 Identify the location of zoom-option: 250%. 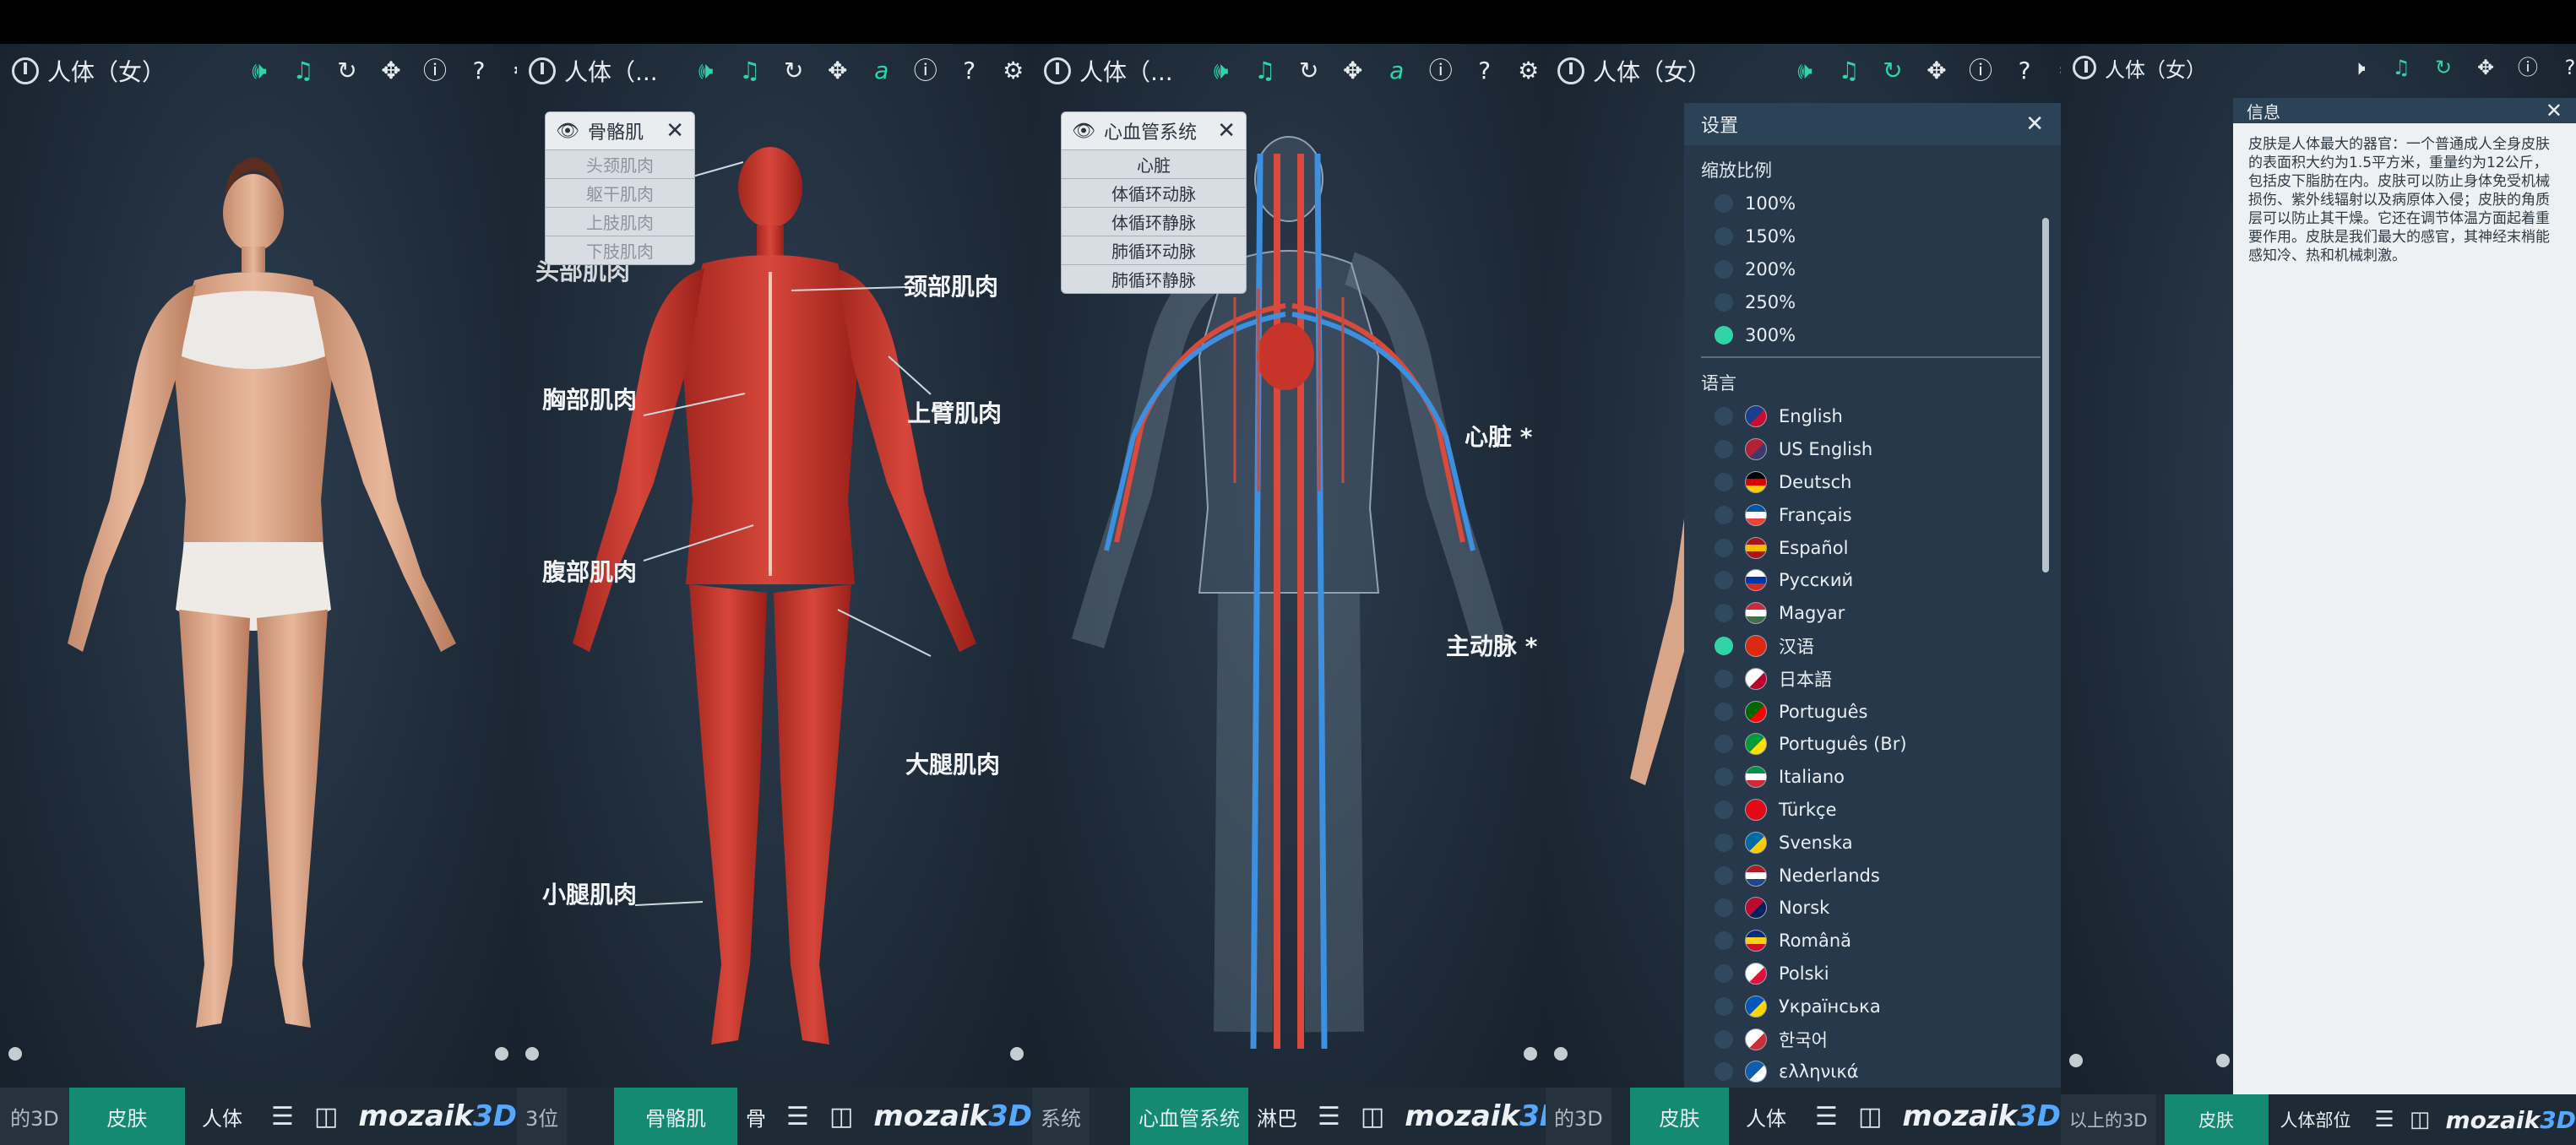
(1872, 301).